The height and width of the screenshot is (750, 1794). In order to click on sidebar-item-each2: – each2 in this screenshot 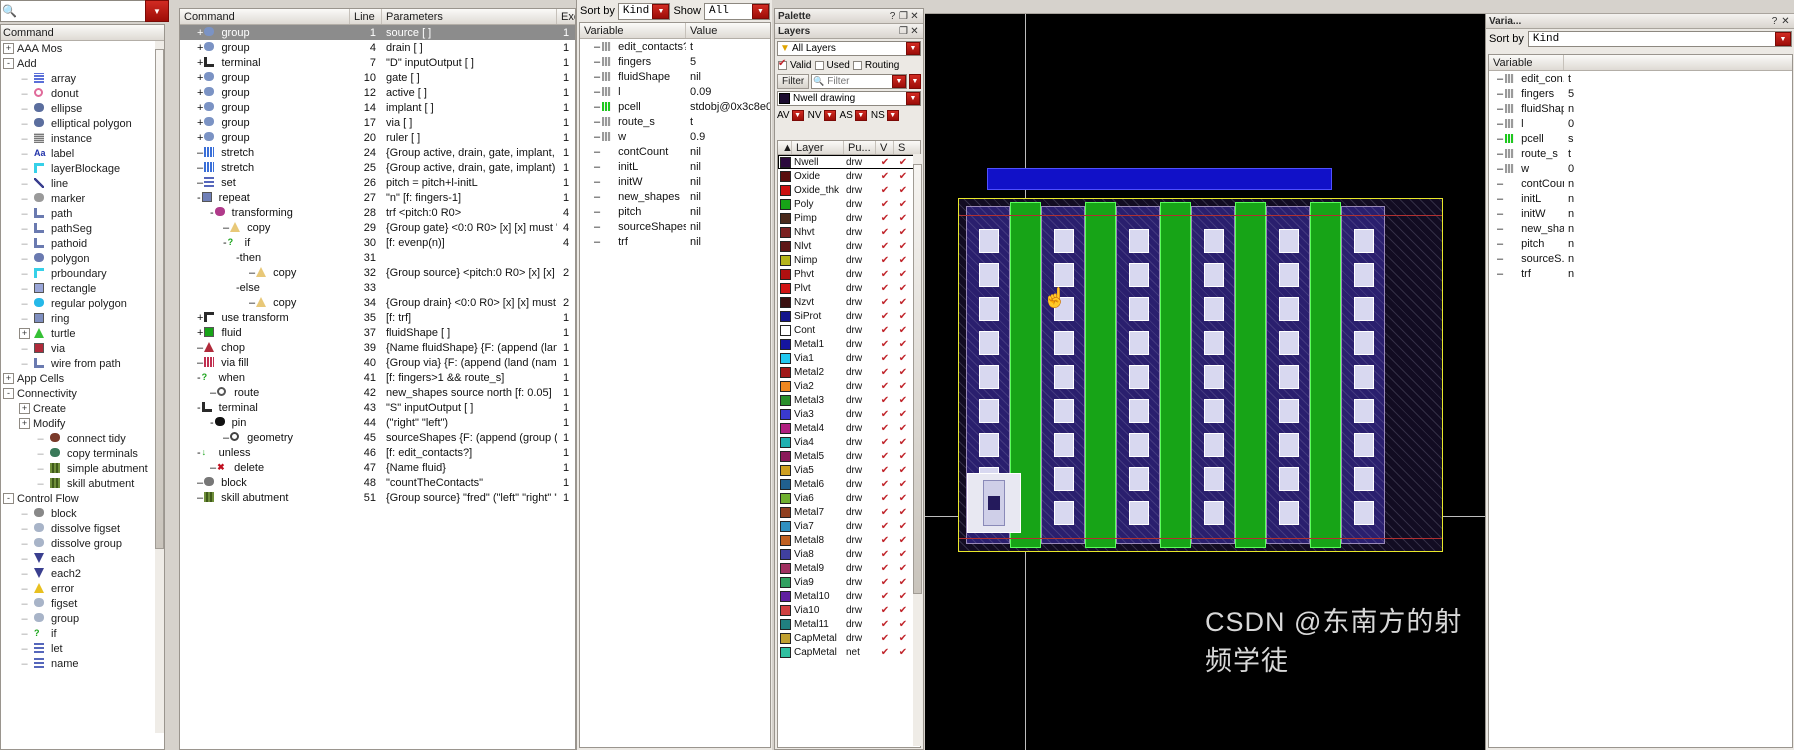, I will do `click(82, 573)`.